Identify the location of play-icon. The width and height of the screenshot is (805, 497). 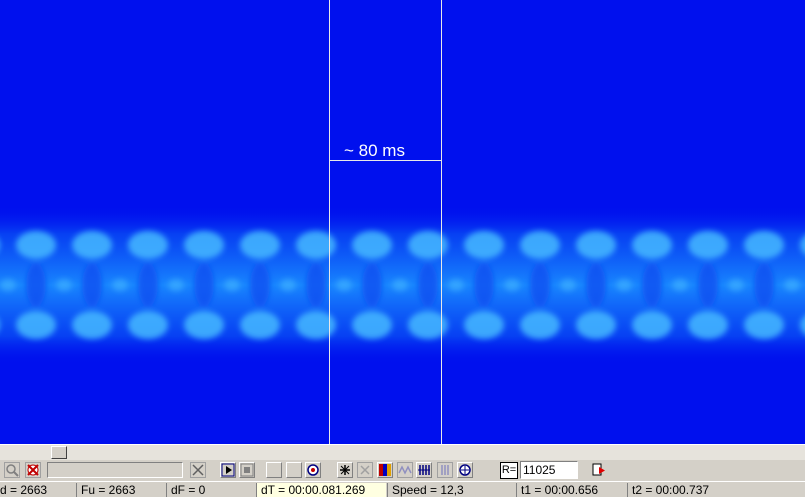
(228, 470).